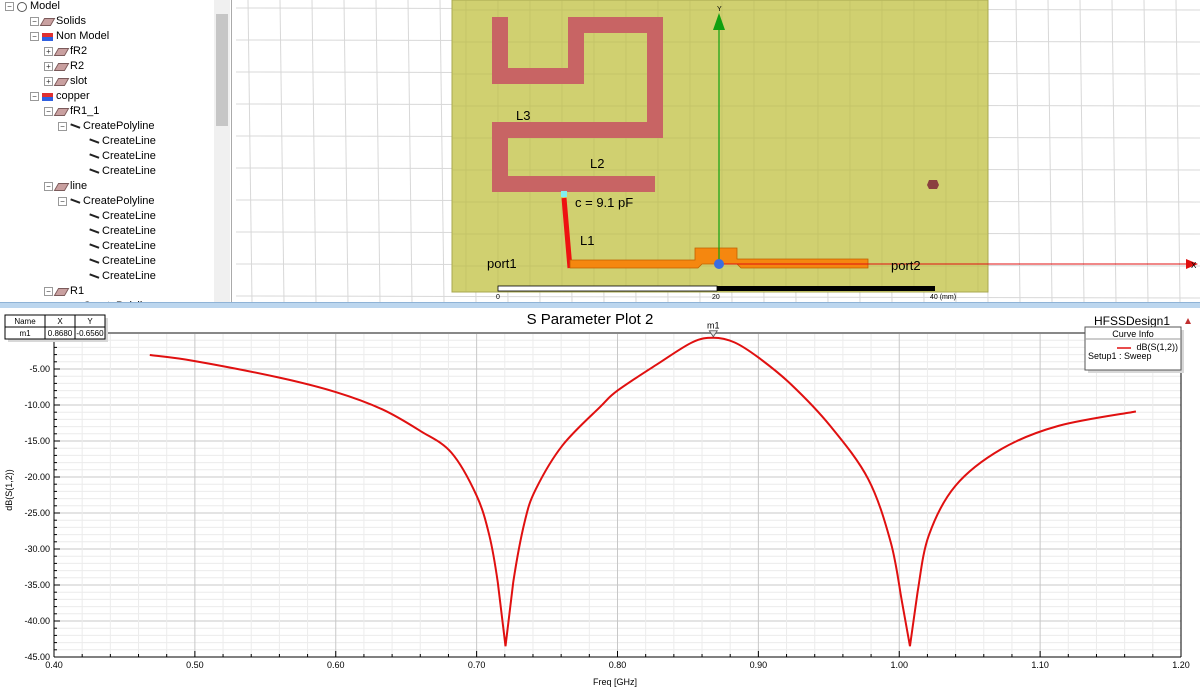 The height and width of the screenshot is (687, 1200). Describe the element at coordinates (37, 513) in the screenshot. I see `y-tick-label: -25.00` at that location.